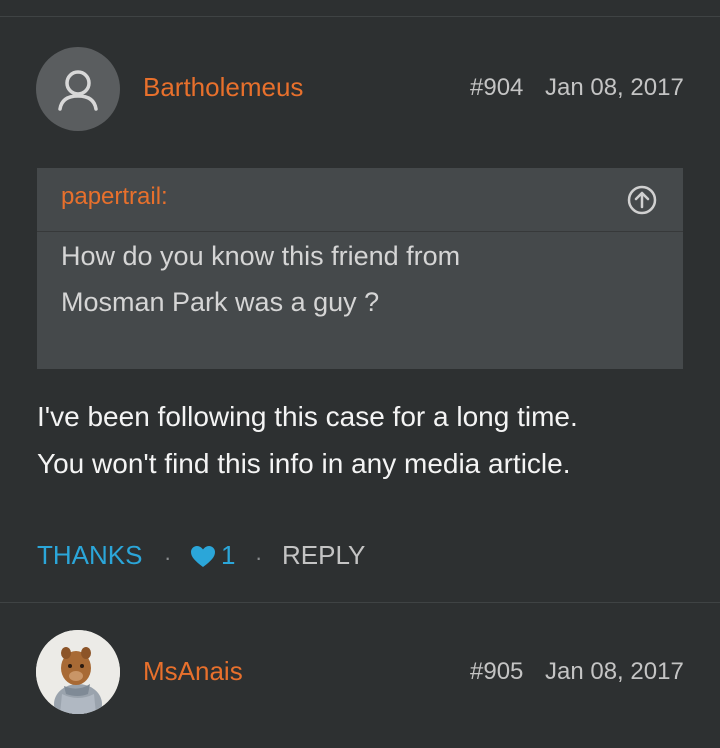 This screenshot has width=720, height=748. What do you see at coordinates (360, 200) in the screenshot?
I see `quote-header: papertrail:` at bounding box center [360, 200].